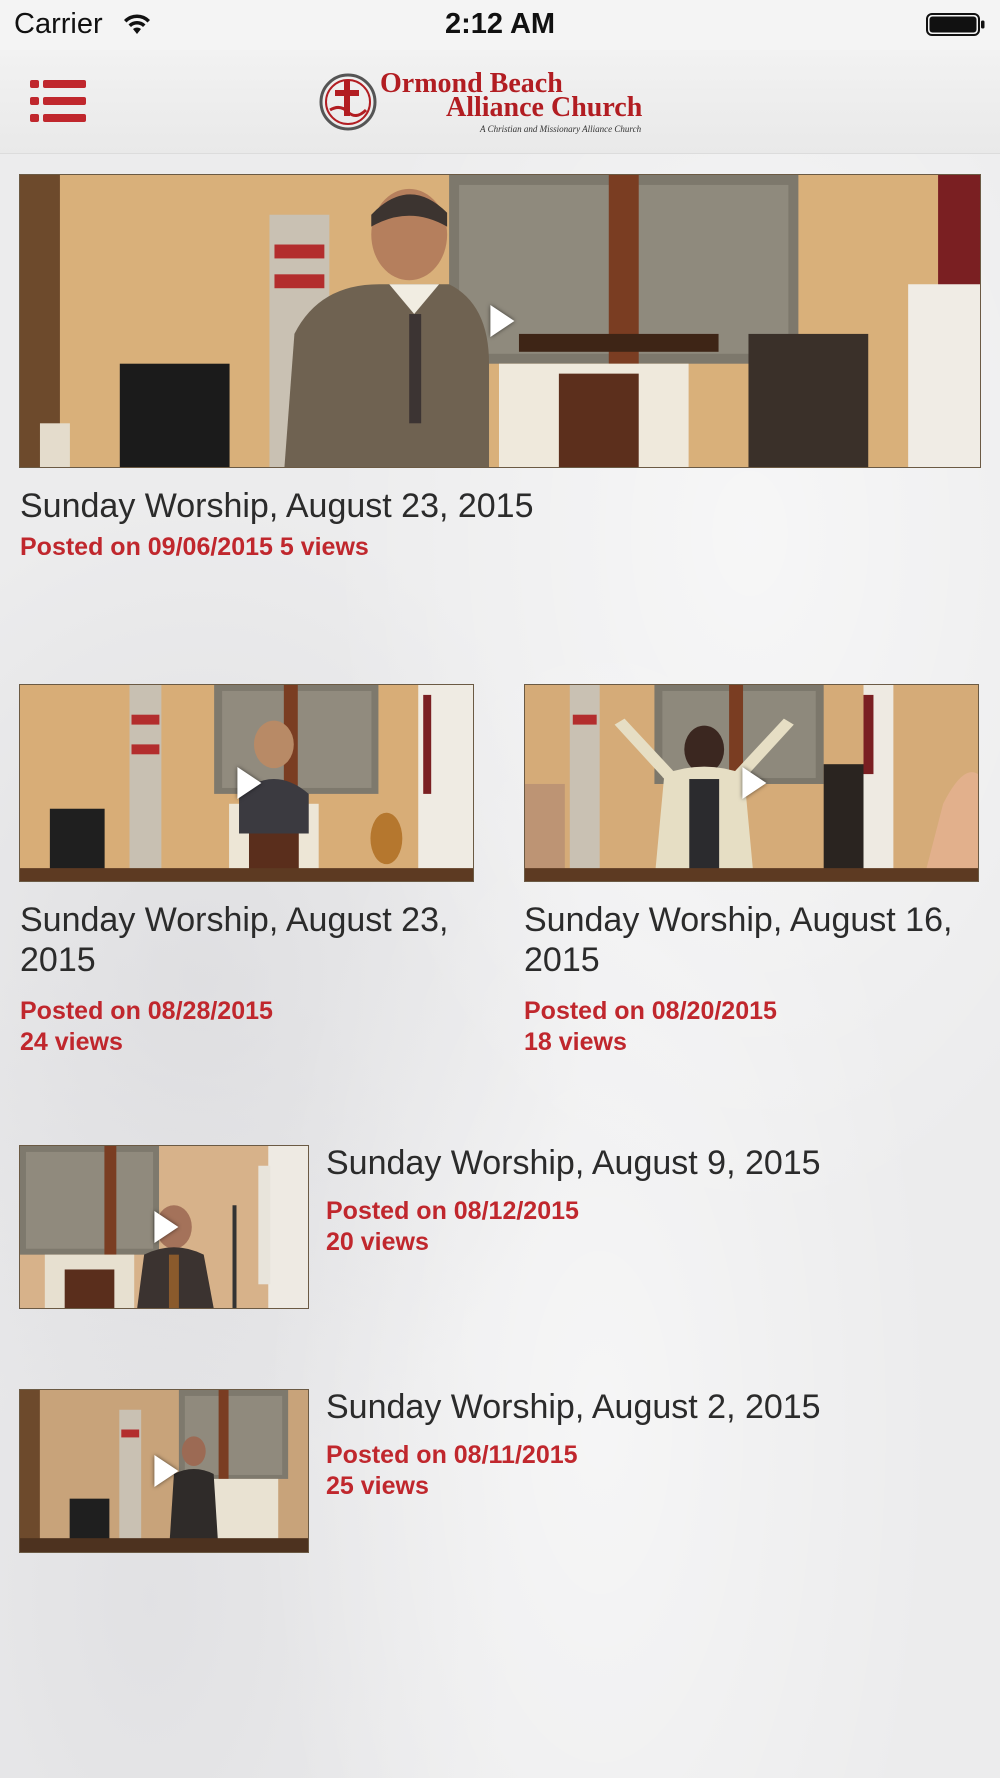 Image resolution: width=1000 pixels, height=1778 pixels. I want to click on status-bar: Carrier 2:12 AM, so click(500, 25).